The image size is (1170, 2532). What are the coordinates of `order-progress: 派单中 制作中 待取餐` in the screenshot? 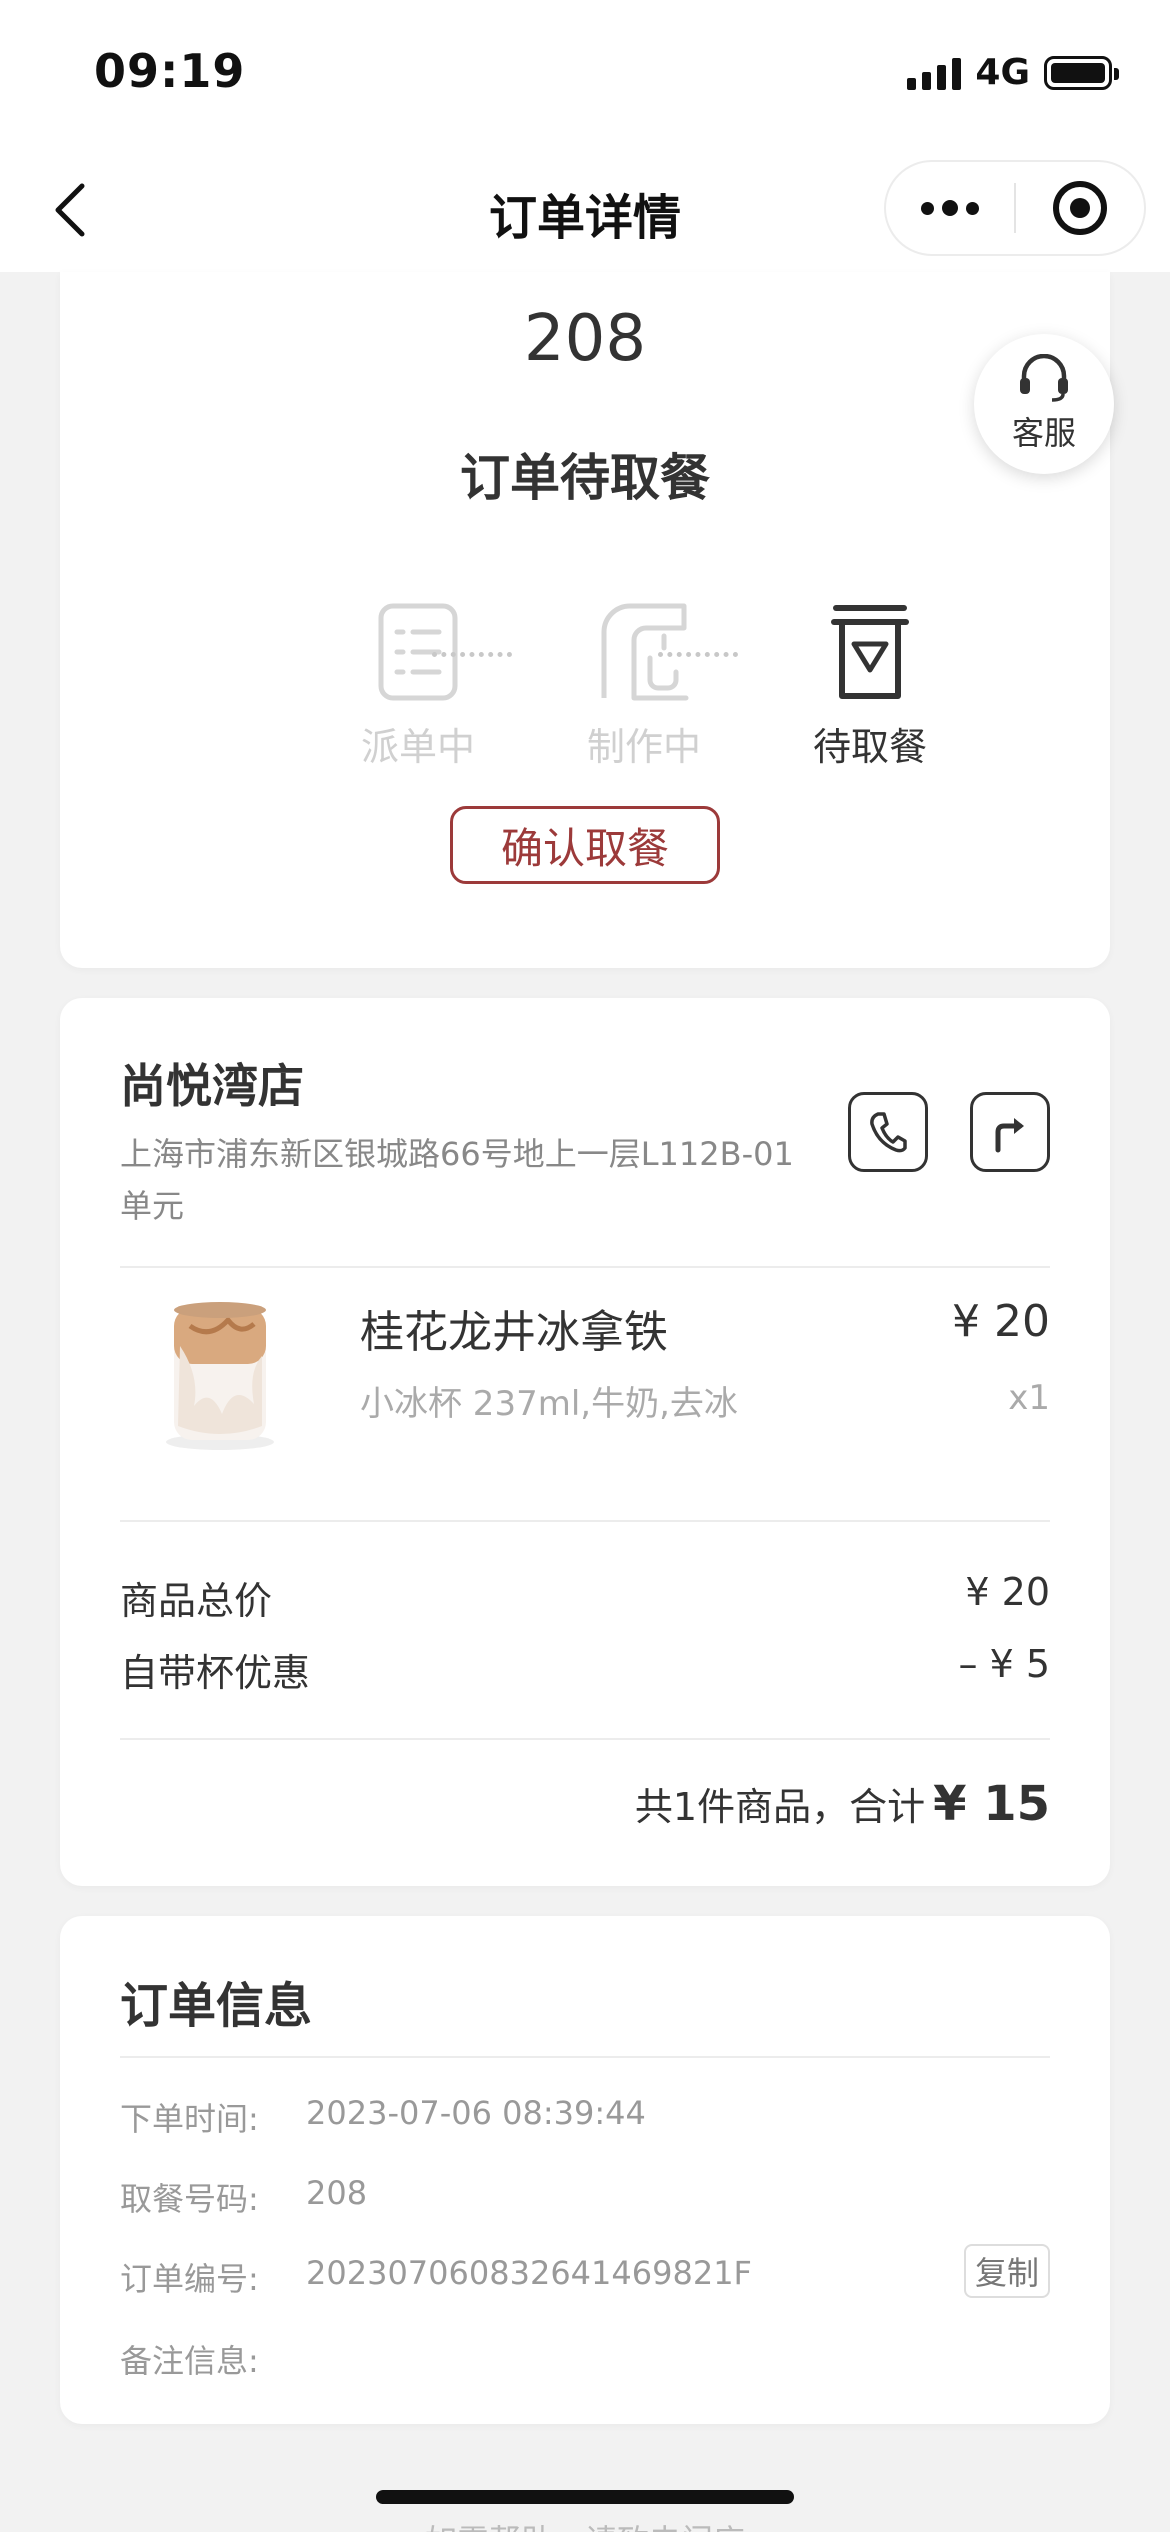 It's located at (585, 702).